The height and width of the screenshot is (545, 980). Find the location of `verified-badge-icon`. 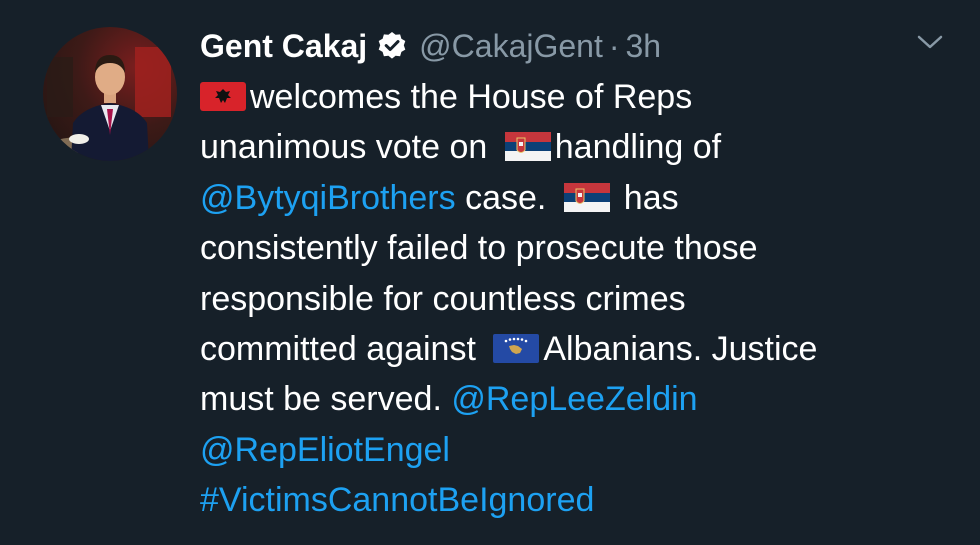

verified-badge-icon is located at coordinates (392, 46).